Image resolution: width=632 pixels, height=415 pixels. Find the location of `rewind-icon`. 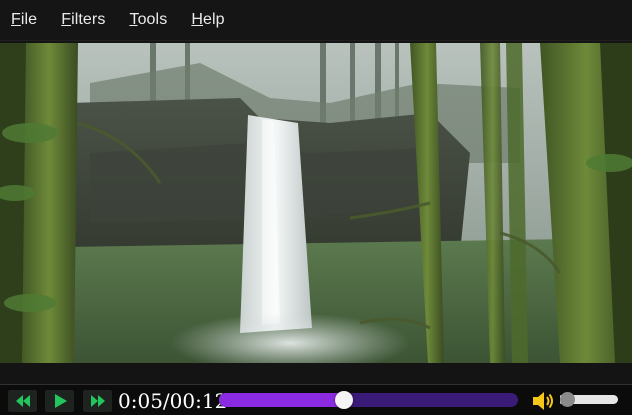

rewind-icon is located at coordinates (22, 401).